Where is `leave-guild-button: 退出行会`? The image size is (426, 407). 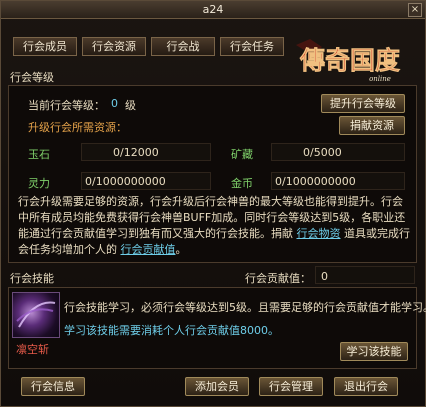 leave-guild-button: 退出行会 is located at coordinates (366, 386).